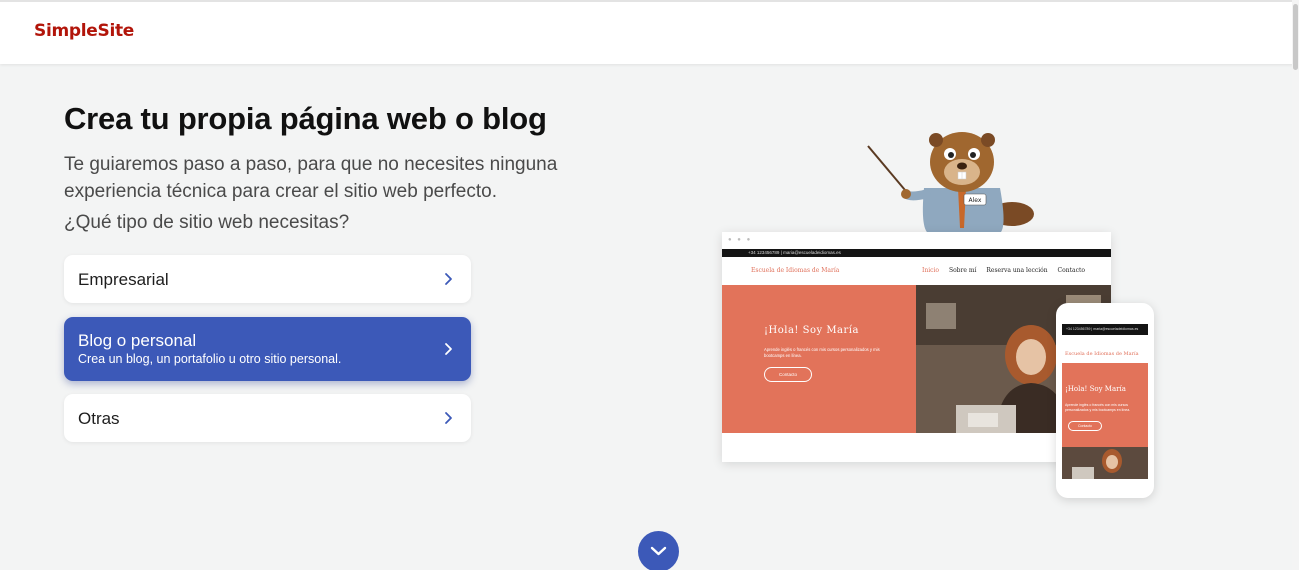 This screenshot has height=570, width=1299. What do you see at coordinates (99, 418) in the screenshot?
I see `option-label: Otras` at bounding box center [99, 418].